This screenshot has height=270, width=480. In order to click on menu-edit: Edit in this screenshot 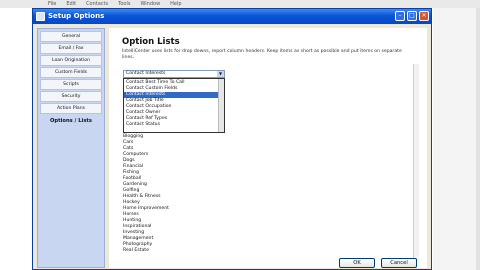, I will do `click(71, 4)`.